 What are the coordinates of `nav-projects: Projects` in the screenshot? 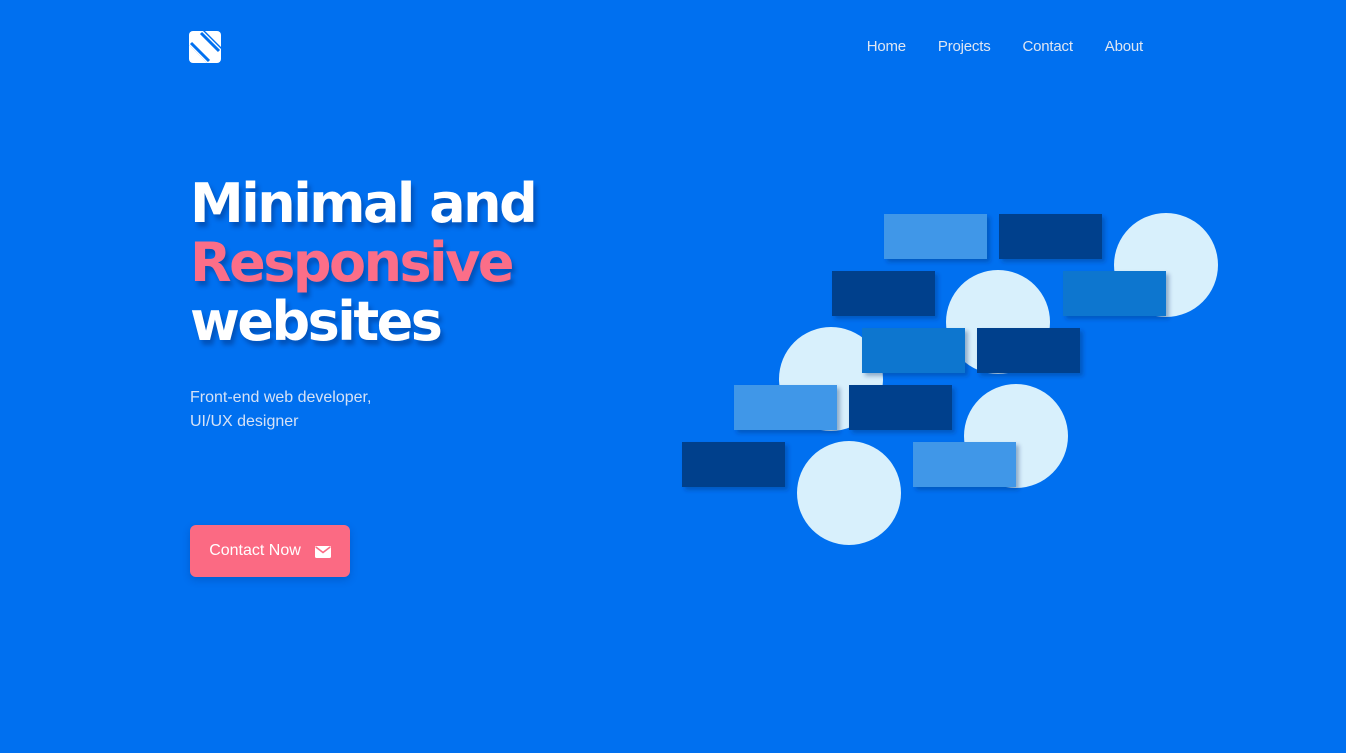 It's located at (964, 46).